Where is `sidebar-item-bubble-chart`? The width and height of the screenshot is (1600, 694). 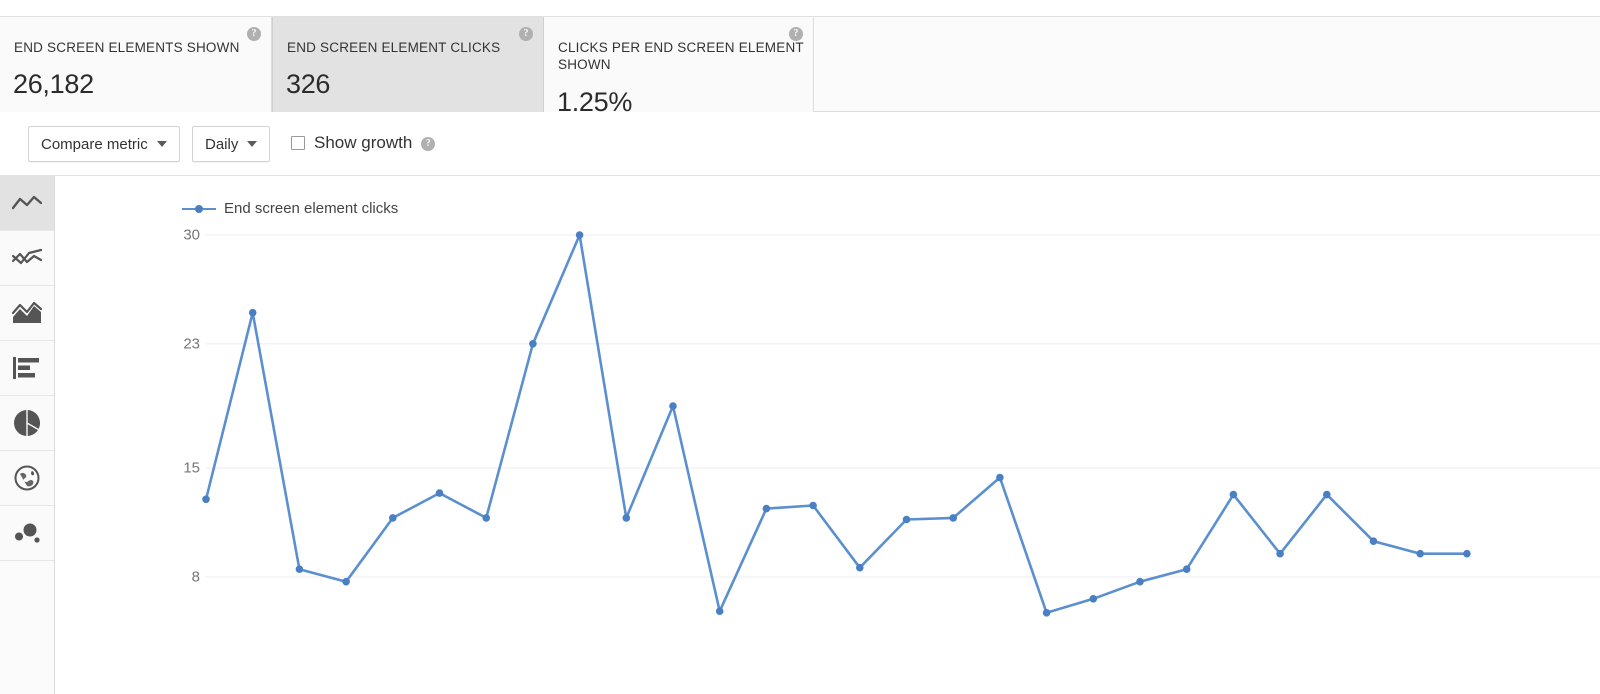 sidebar-item-bubble-chart is located at coordinates (27, 533).